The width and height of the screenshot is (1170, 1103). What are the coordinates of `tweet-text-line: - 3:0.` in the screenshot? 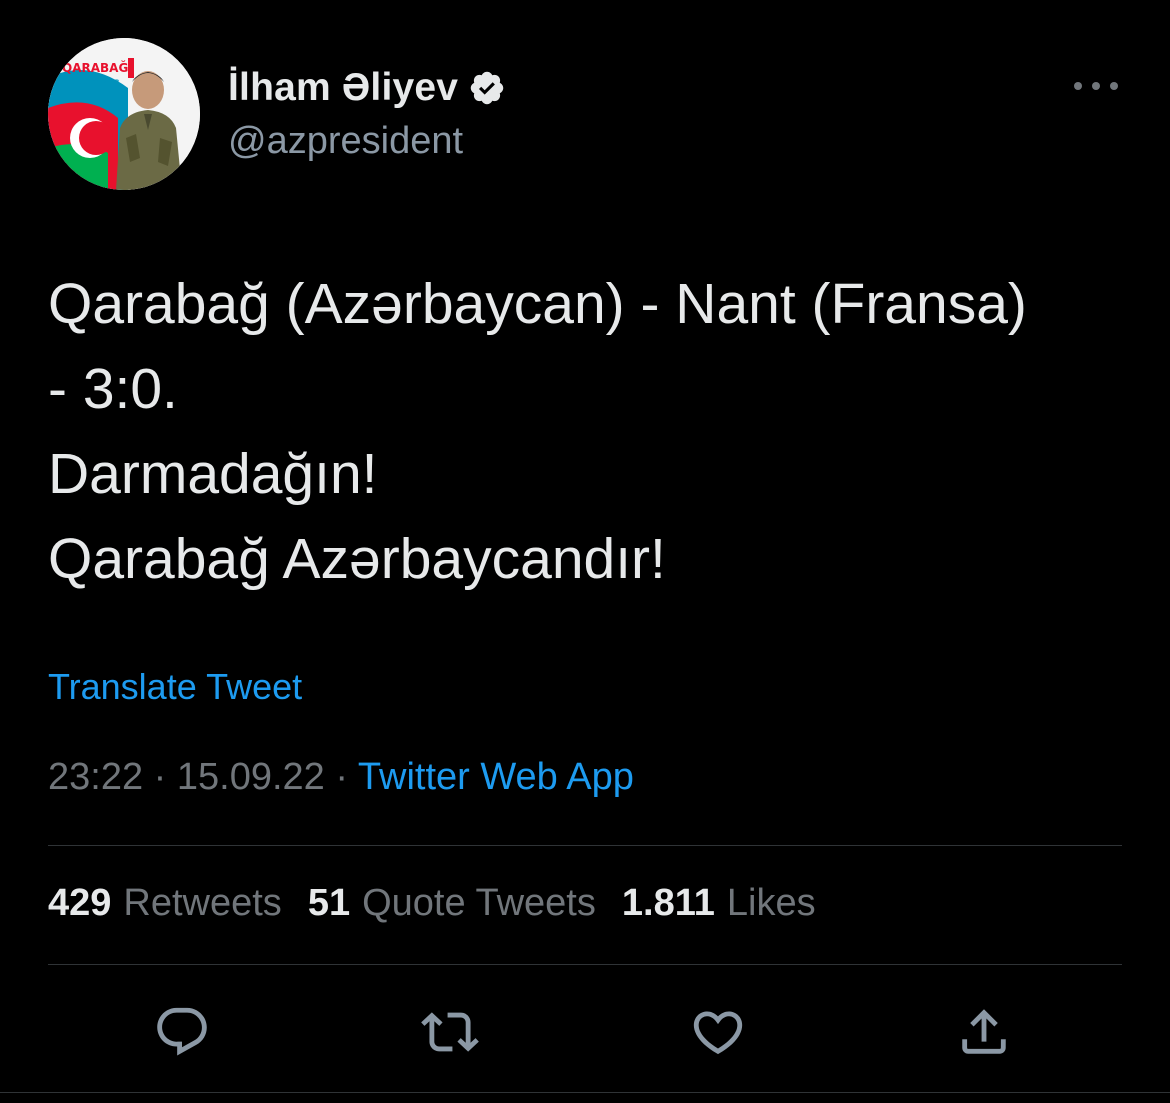 It's located at (113, 389).